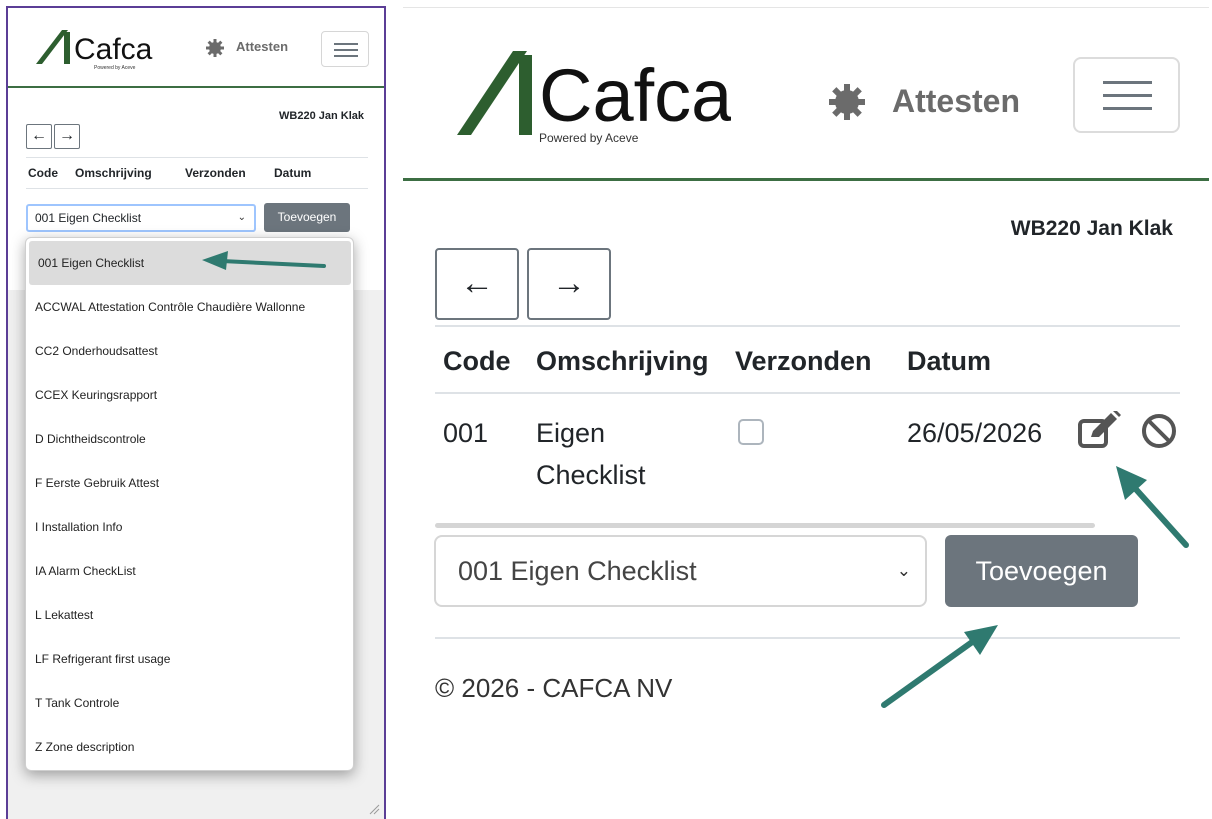 The height and width of the screenshot is (819, 1212). What do you see at coordinates (189, 527) in the screenshot?
I see `dropdown-option: I Installation Info` at bounding box center [189, 527].